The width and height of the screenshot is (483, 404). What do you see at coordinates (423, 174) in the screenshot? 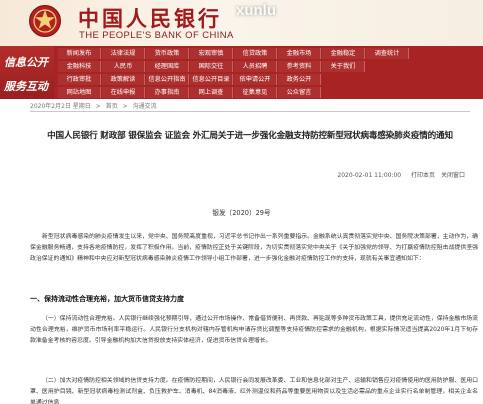
I see `print-button: 打印本页` at bounding box center [423, 174].